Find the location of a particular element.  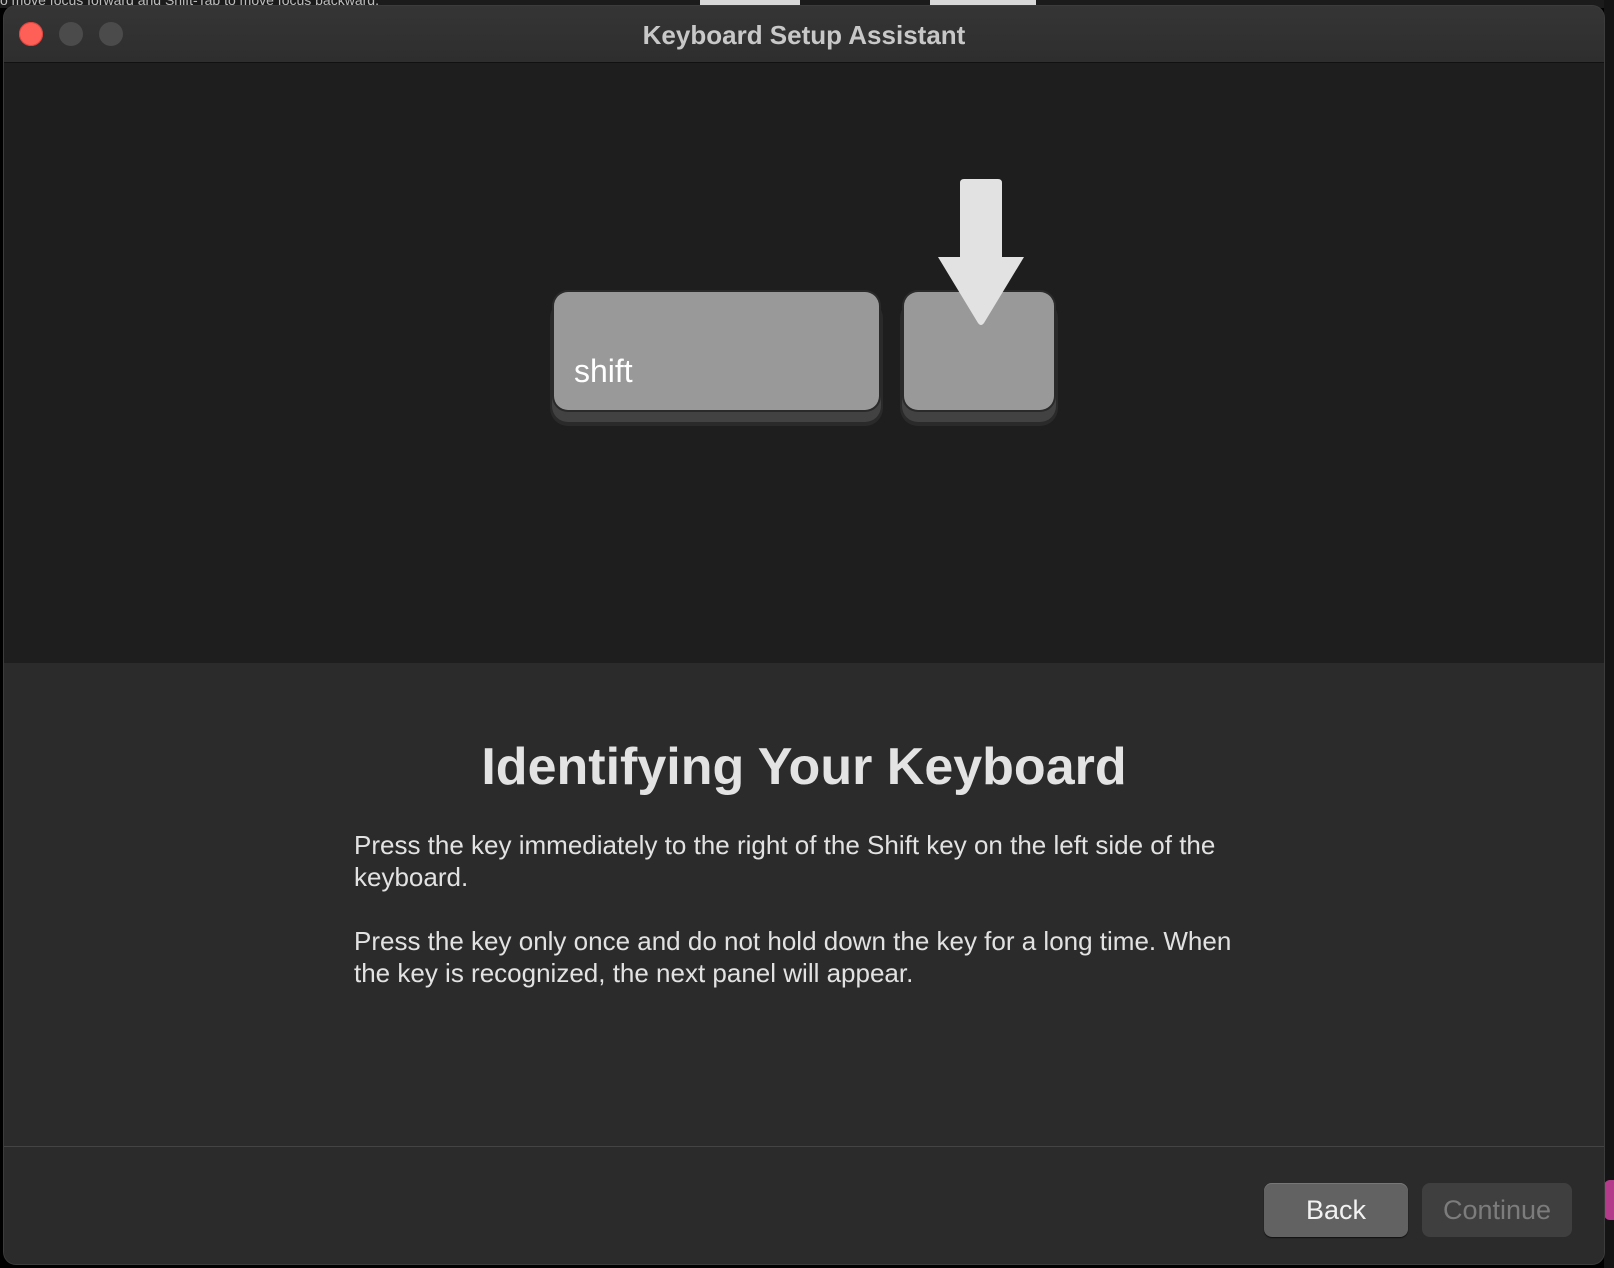

background-window-edge is located at coordinates (1609, 634).